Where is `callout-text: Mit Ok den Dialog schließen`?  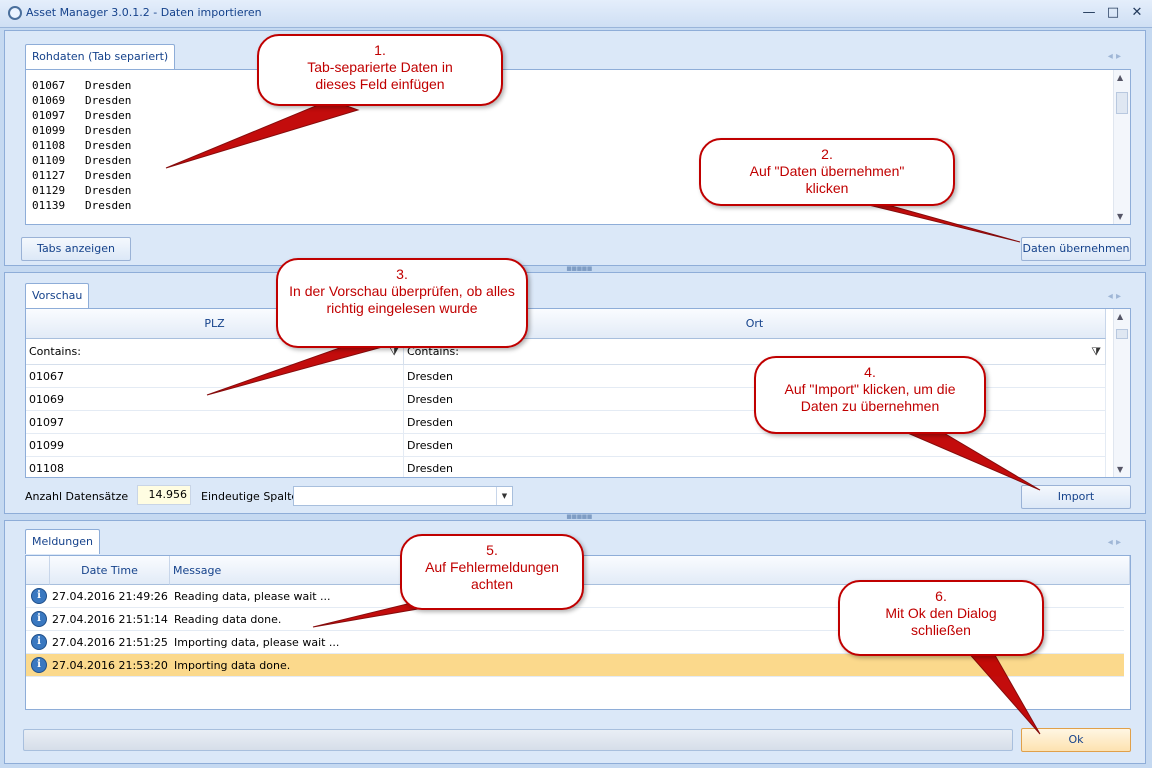
callout-text: Mit Ok den Dialog schließen is located at coordinates (941, 621).